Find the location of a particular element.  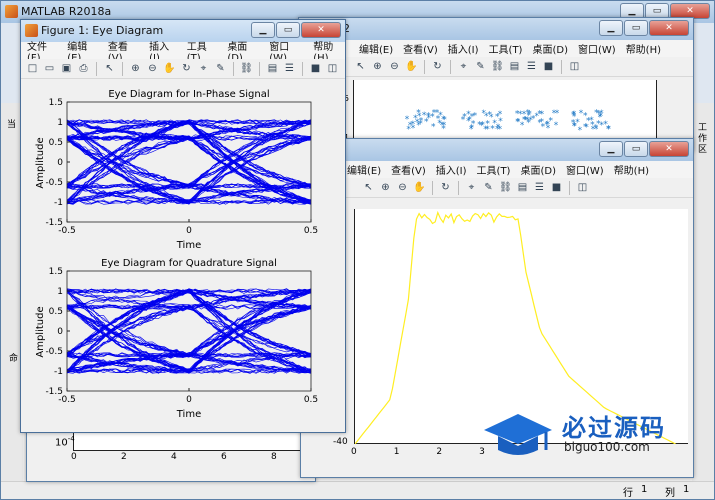

workspace-tab: 工作区 is located at coordinates (703, 139).